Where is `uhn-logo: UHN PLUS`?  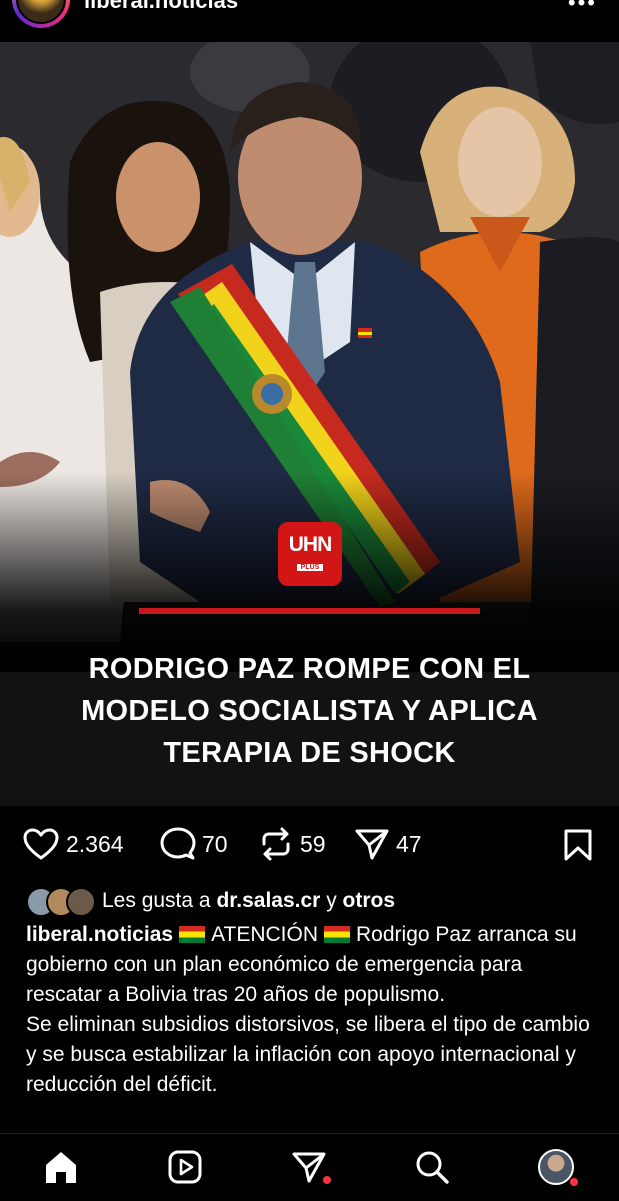
uhn-logo: UHN PLUS is located at coordinates (310, 554).